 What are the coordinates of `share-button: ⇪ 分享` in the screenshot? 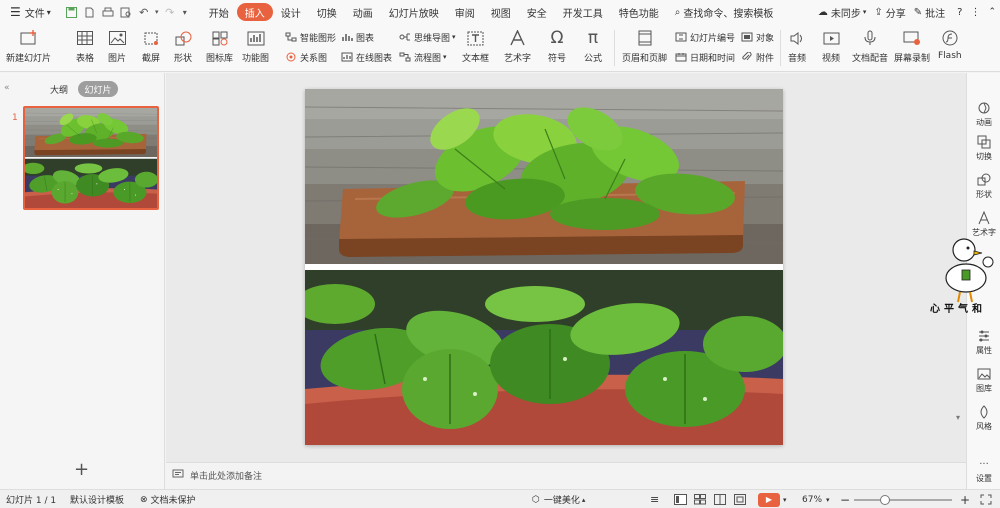 It's located at (889, 12).